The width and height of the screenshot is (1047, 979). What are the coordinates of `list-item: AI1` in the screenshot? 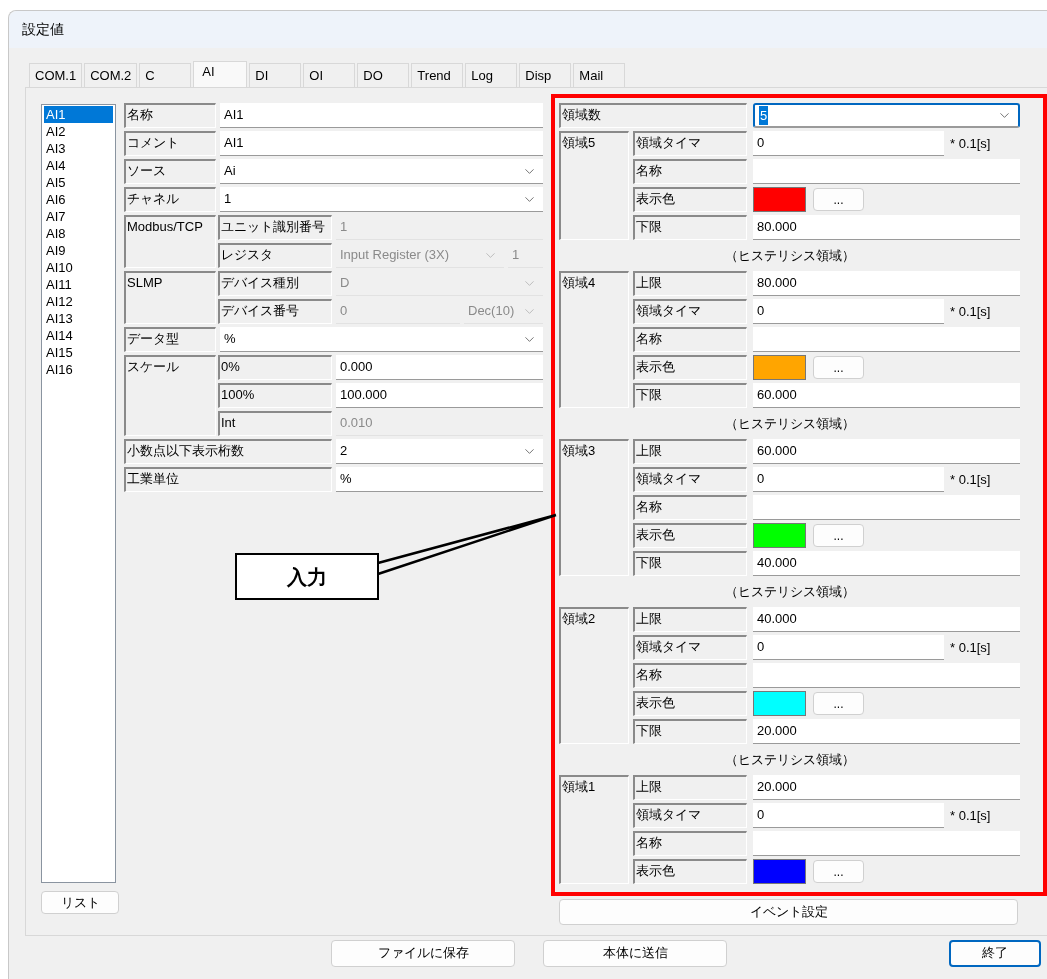 It's located at (78, 114).